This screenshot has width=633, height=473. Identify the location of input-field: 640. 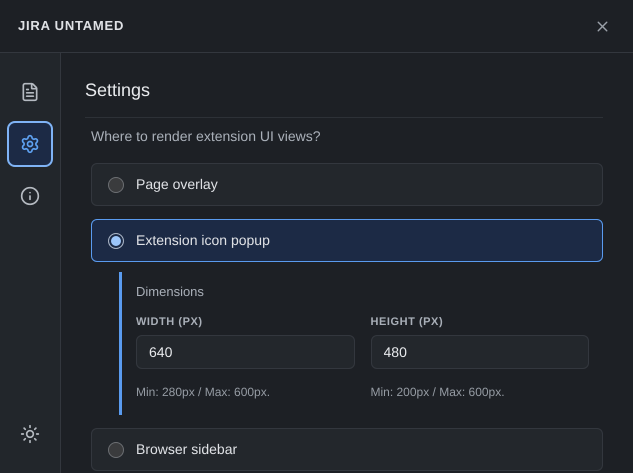
(245, 352).